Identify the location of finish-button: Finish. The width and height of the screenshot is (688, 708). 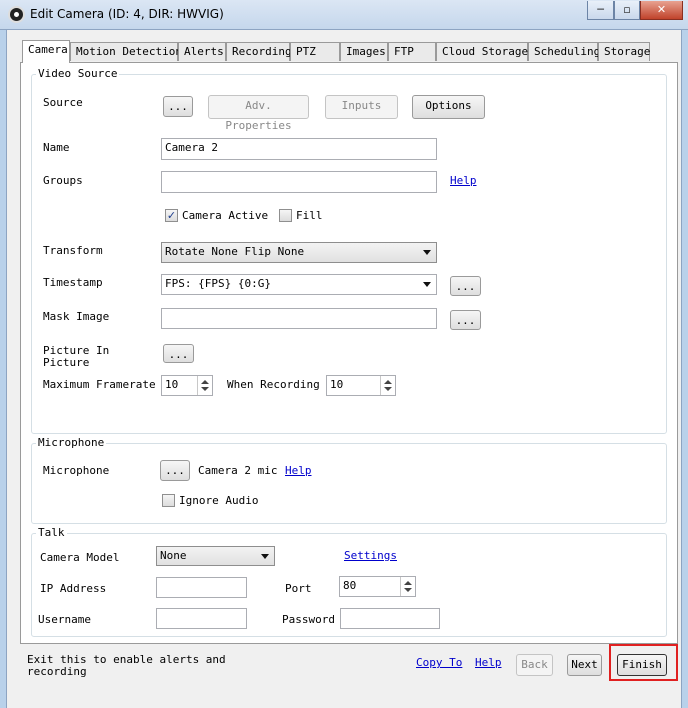
(642, 665).